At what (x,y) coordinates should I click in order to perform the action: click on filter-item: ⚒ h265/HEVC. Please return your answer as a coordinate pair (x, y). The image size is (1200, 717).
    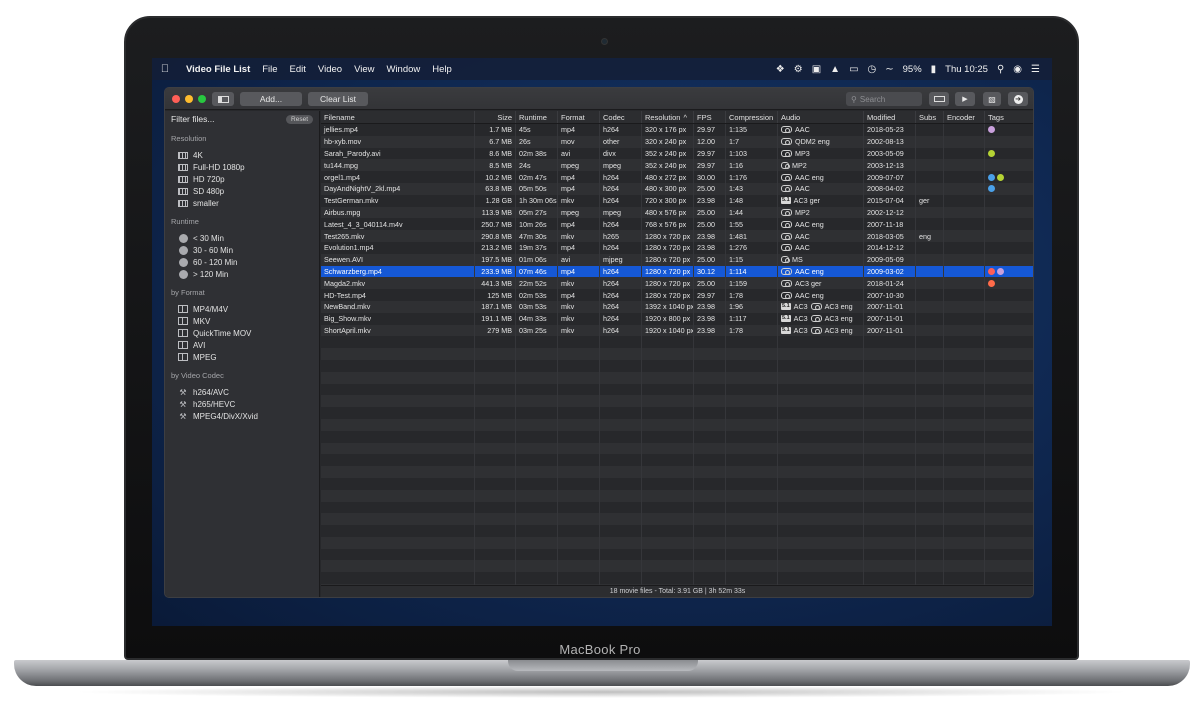
    Looking at the image, I should click on (242, 404).